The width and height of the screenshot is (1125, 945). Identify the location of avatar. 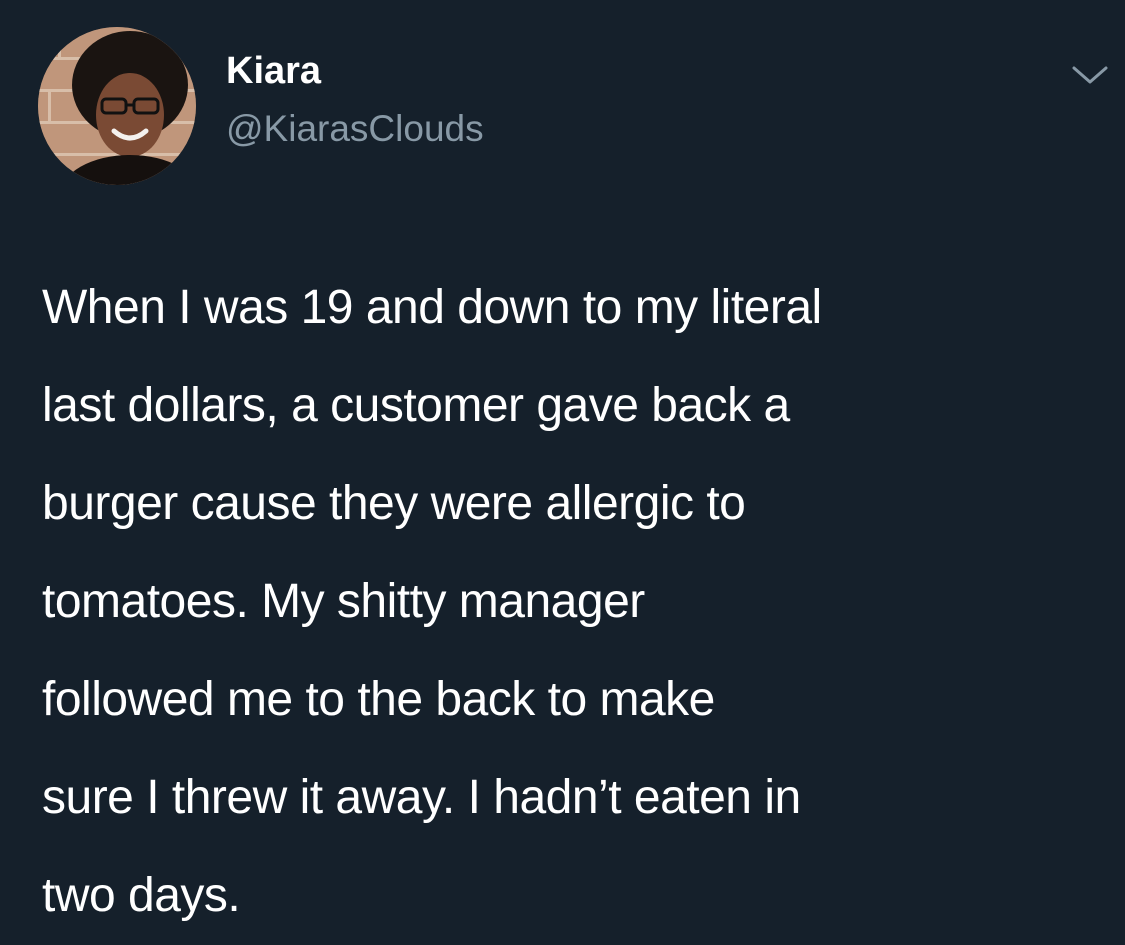
(117, 106).